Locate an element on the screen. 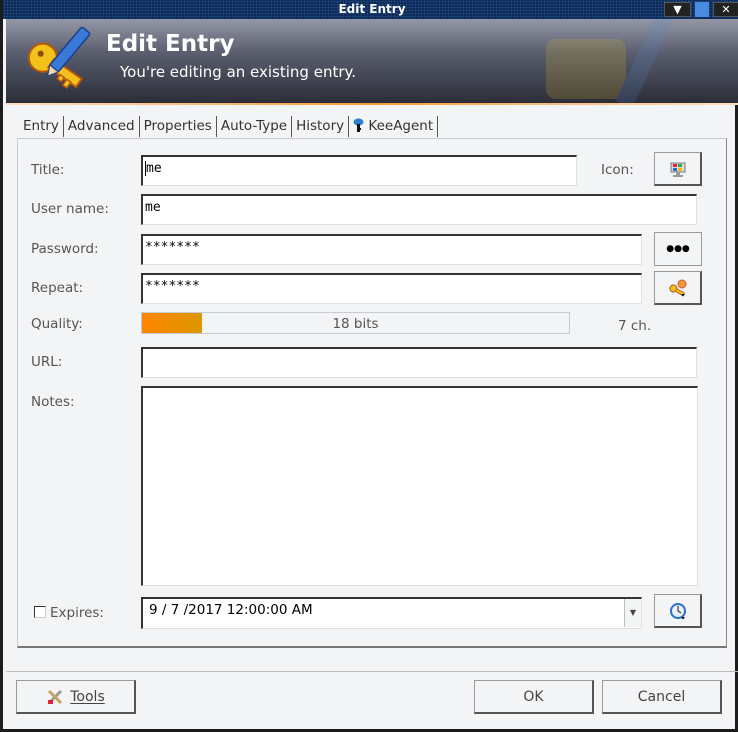  tab-label: Advanced is located at coordinates (101, 126).